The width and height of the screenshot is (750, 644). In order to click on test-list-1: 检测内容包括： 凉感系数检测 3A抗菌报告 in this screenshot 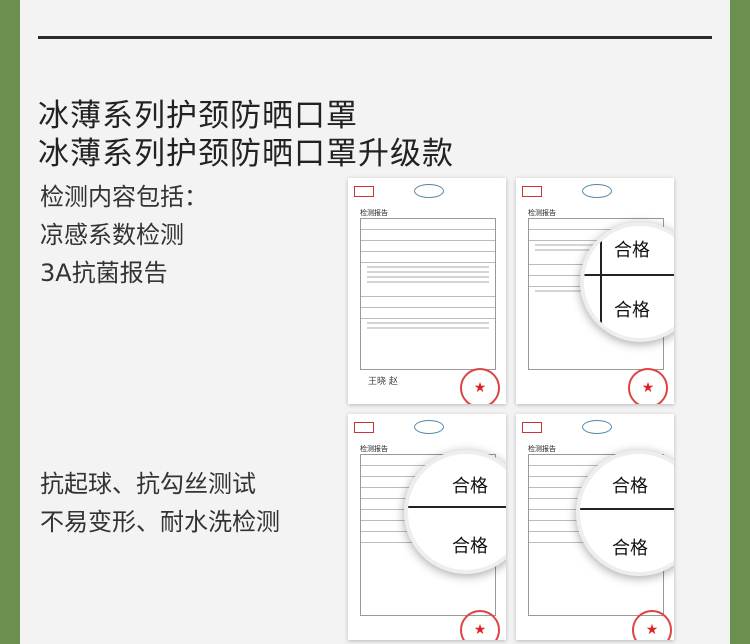, I will do `click(124, 235)`.